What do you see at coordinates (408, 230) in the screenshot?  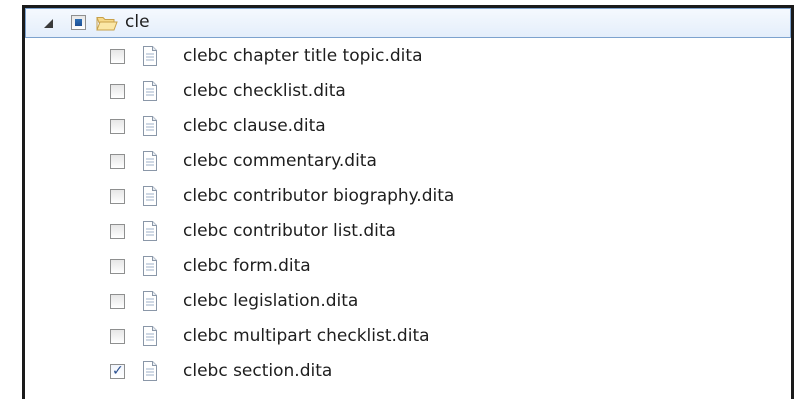 I see `tree-item-6: clebc contributor list.dita` at bounding box center [408, 230].